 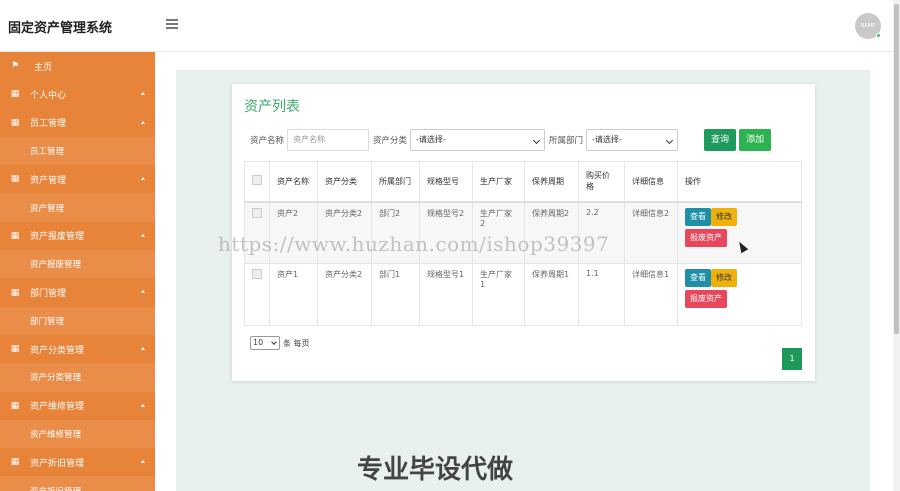 What do you see at coordinates (498, 182) in the screenshot?
I see `col-header: 生产厂家` at bounding box center [498, 182].